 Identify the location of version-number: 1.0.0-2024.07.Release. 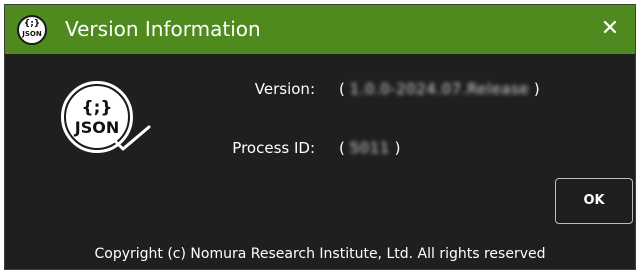
(439, 89).